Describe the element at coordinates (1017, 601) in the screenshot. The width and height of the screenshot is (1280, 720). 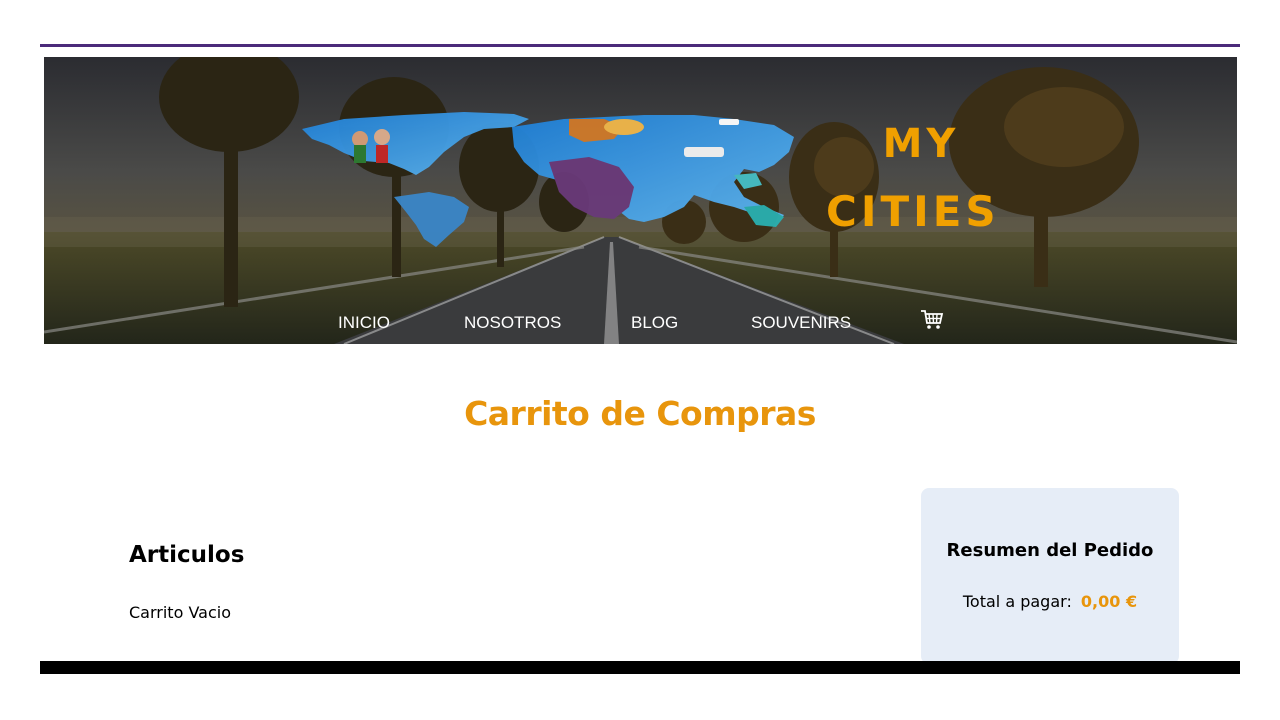
I see `order-total-label: Total a pagar:` at that location.